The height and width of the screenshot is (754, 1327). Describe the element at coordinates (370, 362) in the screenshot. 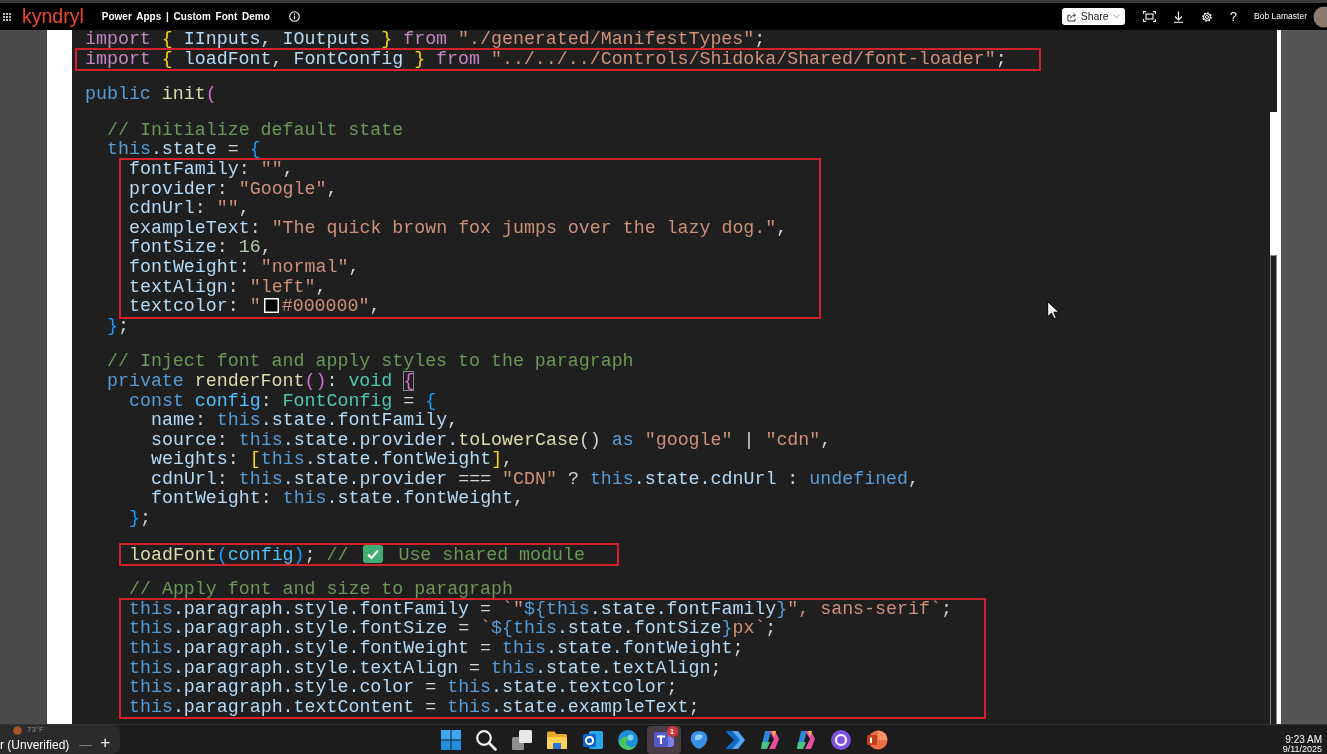

I see `code-line: // Inject font and apply styles to the paragraph` at that location.